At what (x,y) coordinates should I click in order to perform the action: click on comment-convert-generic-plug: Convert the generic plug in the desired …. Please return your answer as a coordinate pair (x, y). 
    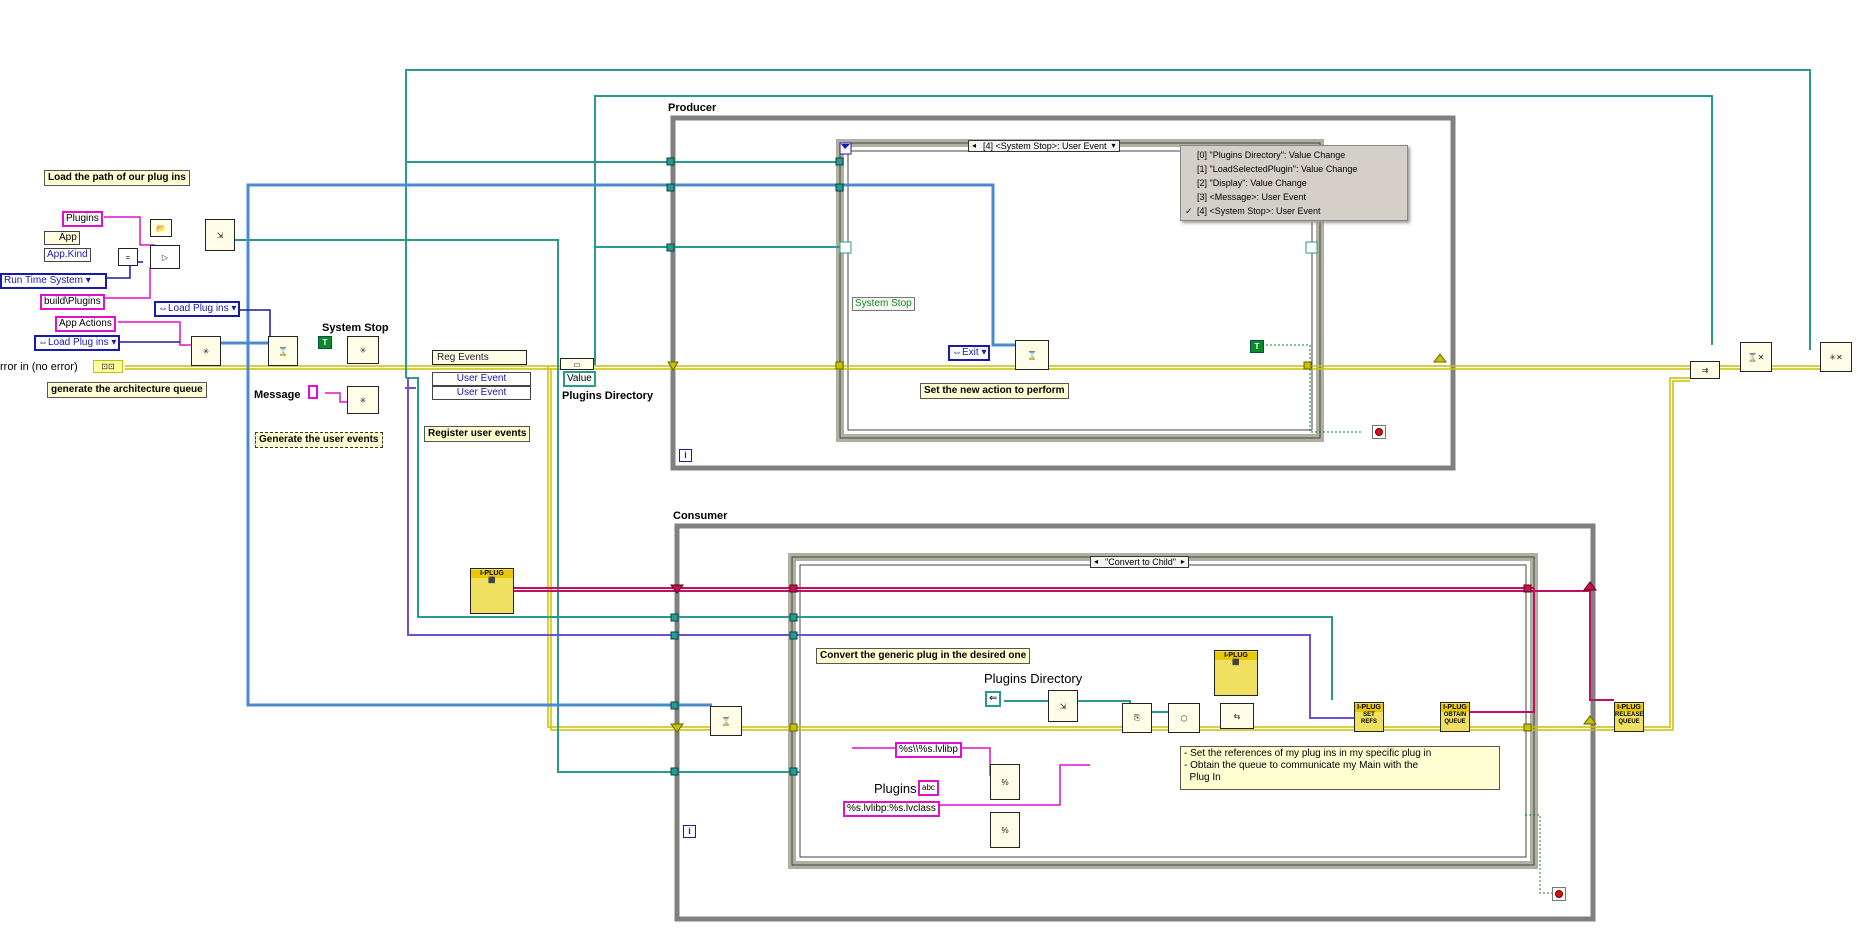
    Looking at the image, I should click on (923, 656).